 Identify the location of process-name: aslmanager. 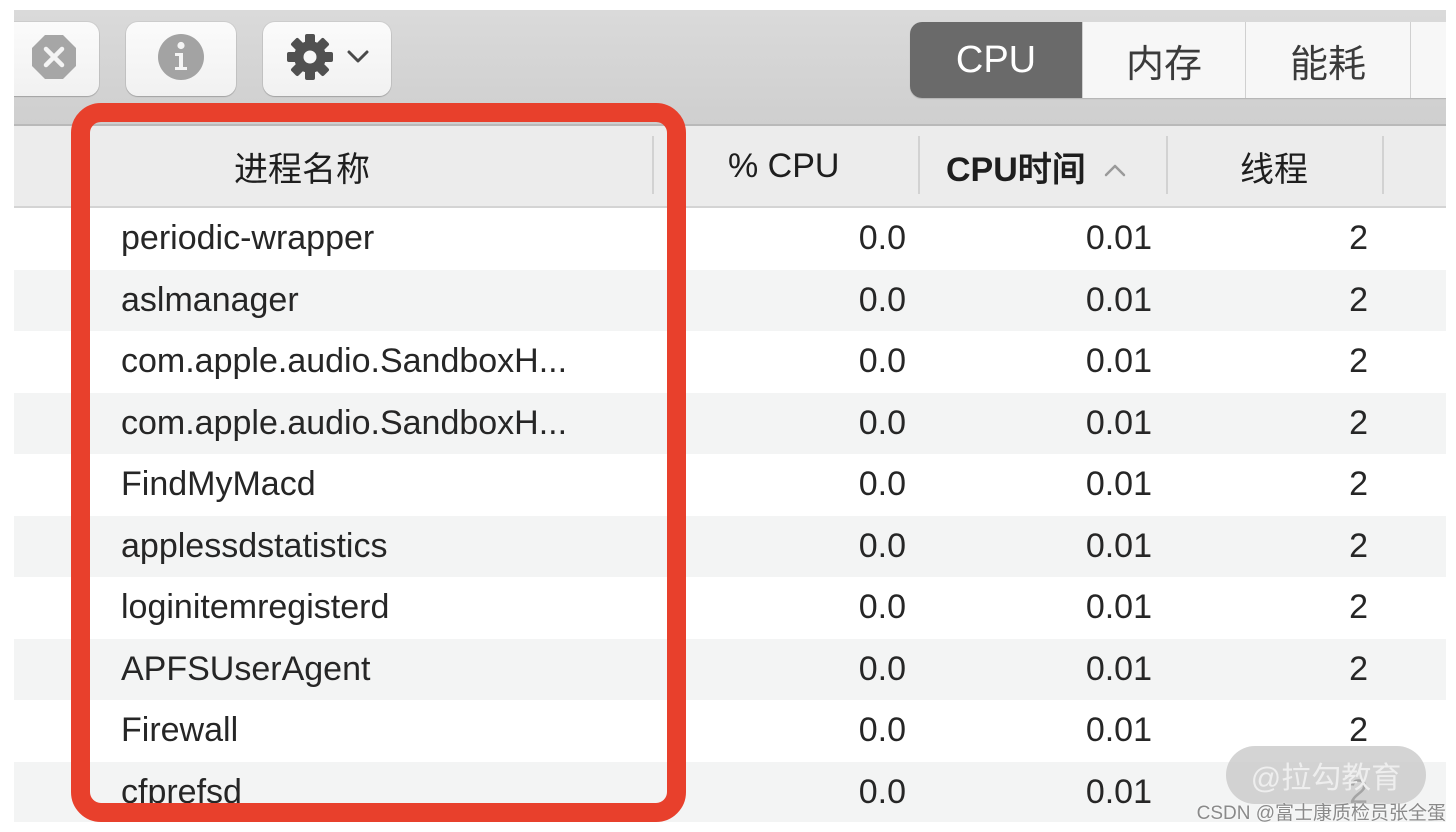
(210, 299).